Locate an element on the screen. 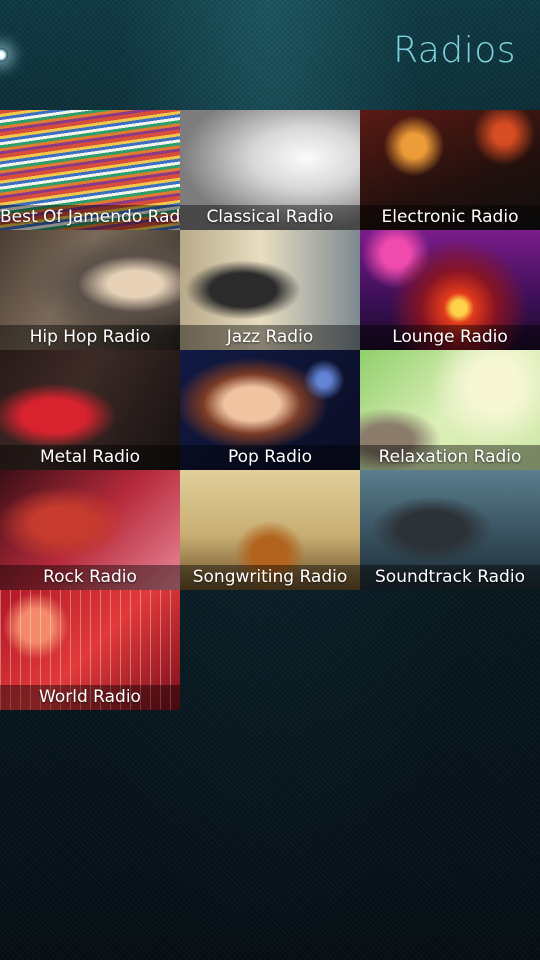 This screenshot has height=960, width=540. radio-tile: Best Of Jamendo Radio is located at coordinates (90, 170).